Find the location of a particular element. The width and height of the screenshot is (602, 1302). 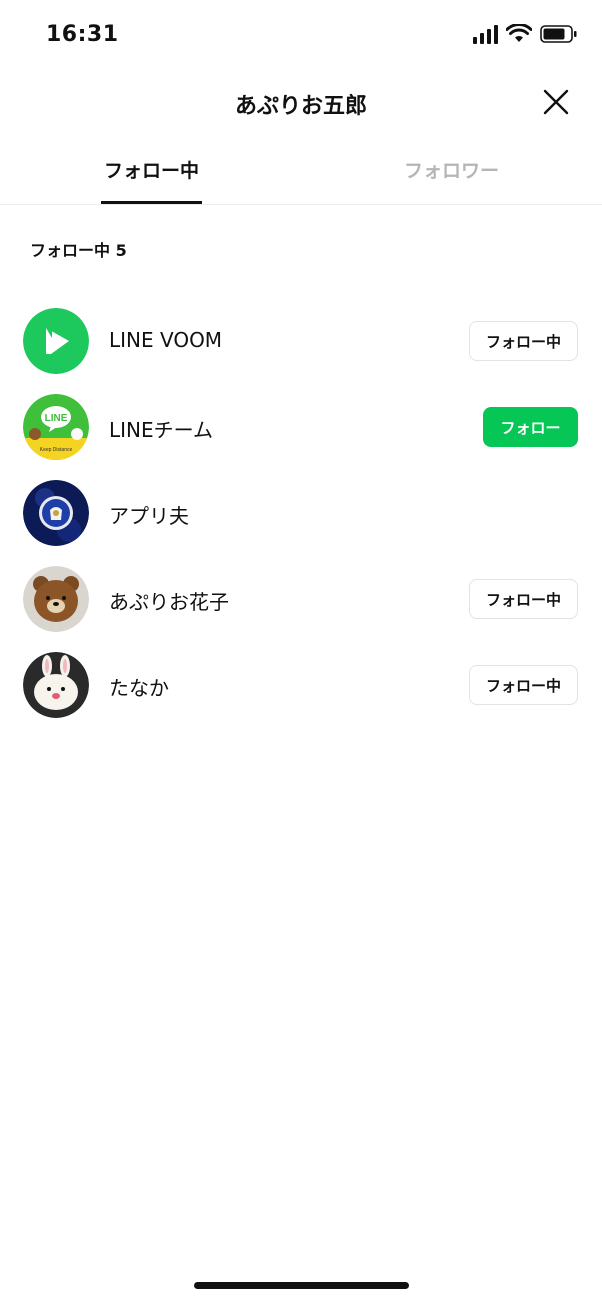

brown-bear-plush-icon is located at coordinates (56, 599).